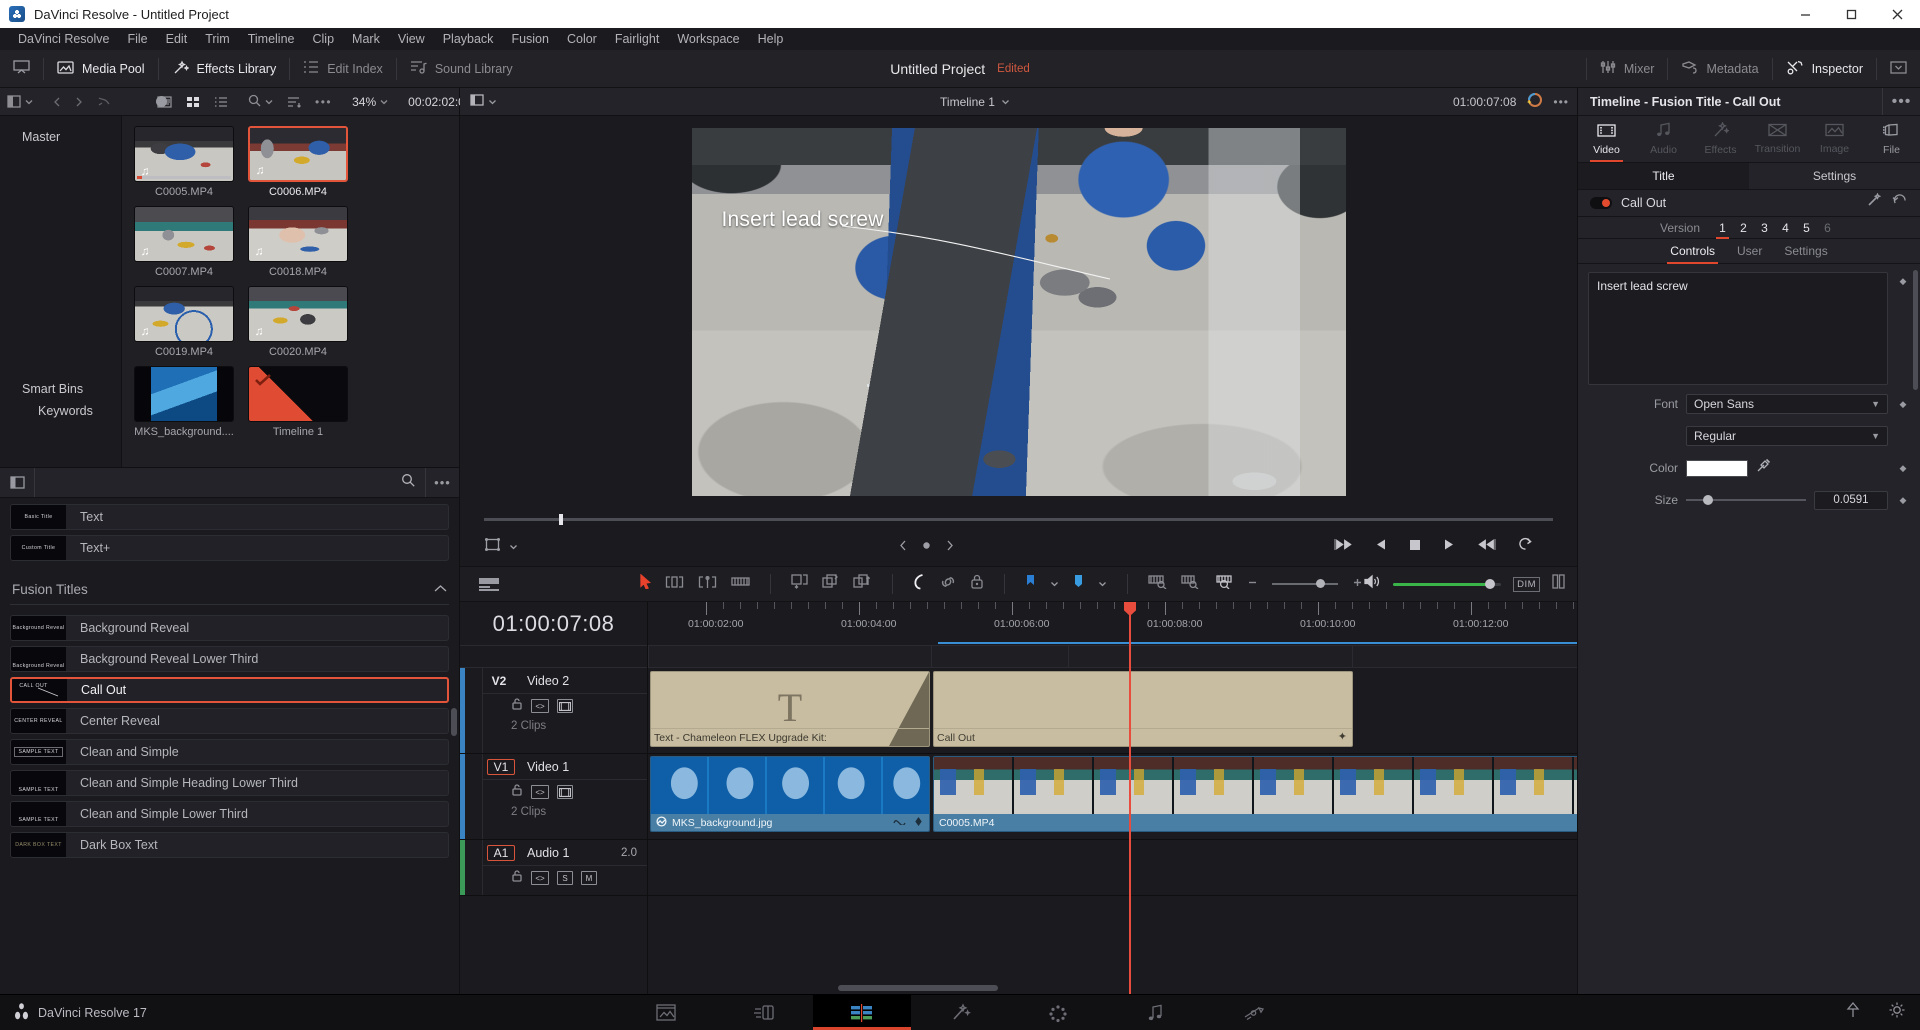 The image size is (1920, 1030). What do you see at coordinates (918, 823) in the screenshot?
I see `clip-keyframe-icon` at bounding box center [918, 823].